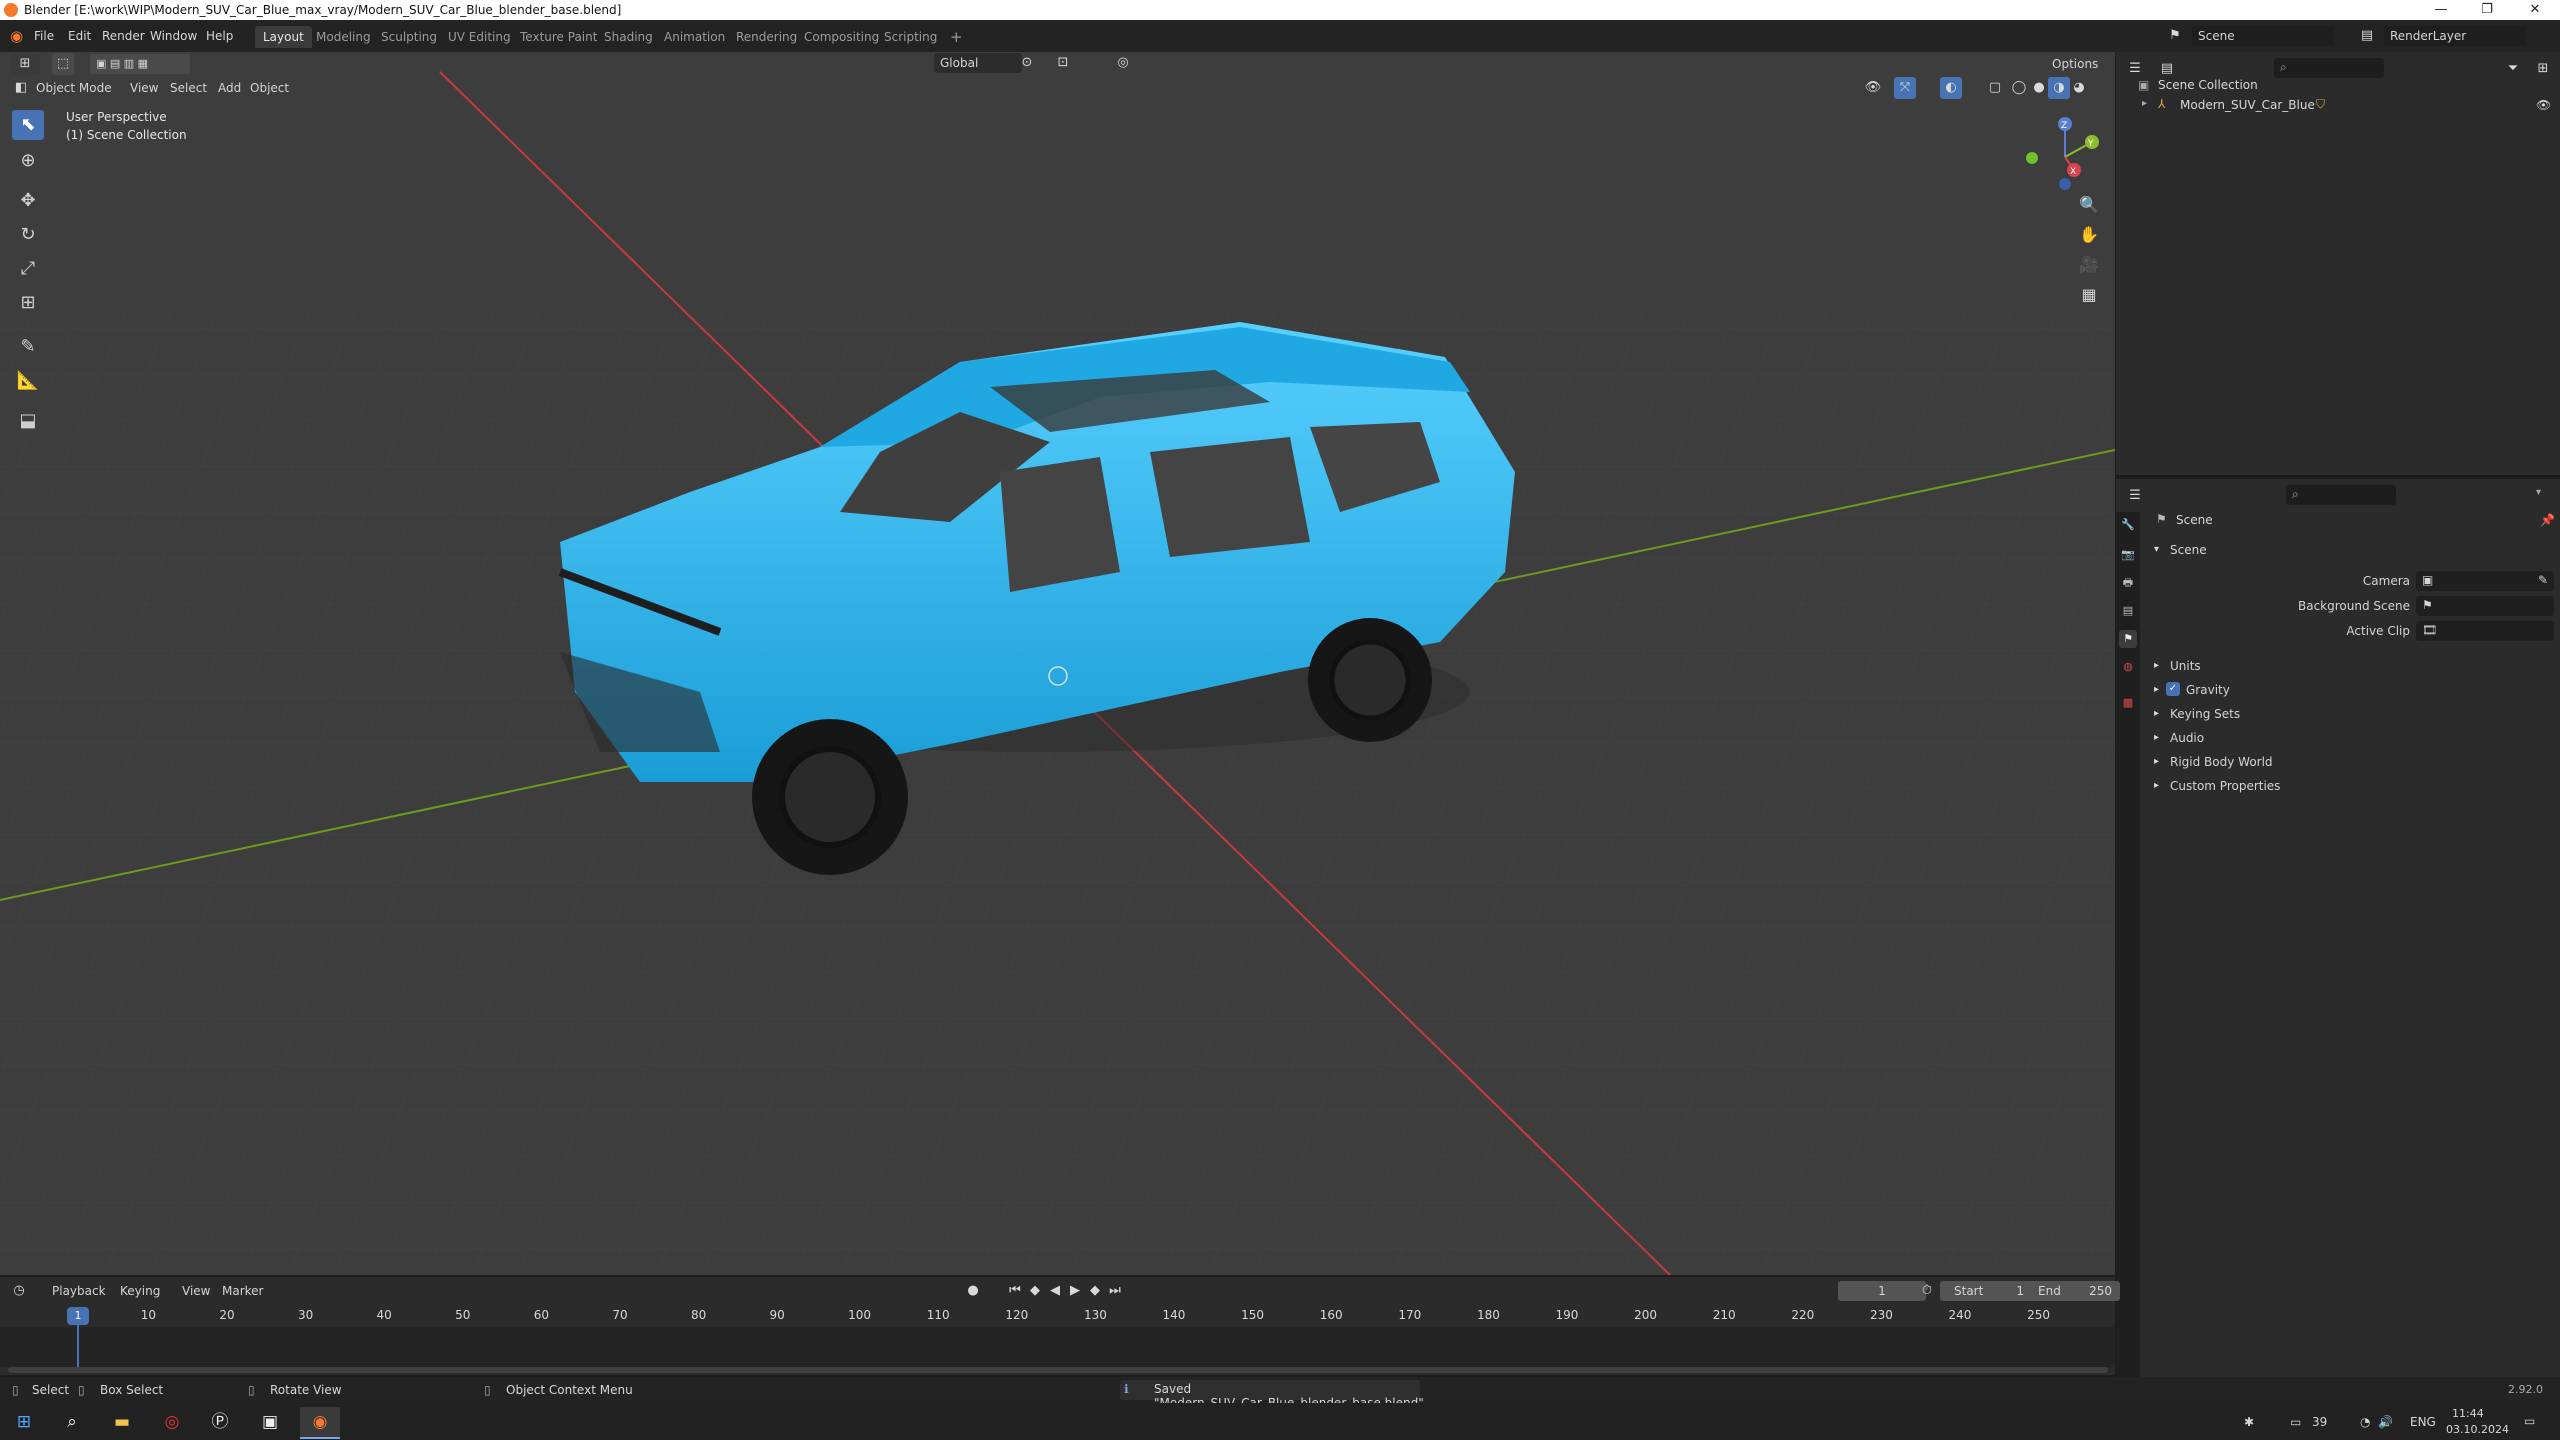  I want to click on shading-rendered-icon: ◕, so click(2079, 88).